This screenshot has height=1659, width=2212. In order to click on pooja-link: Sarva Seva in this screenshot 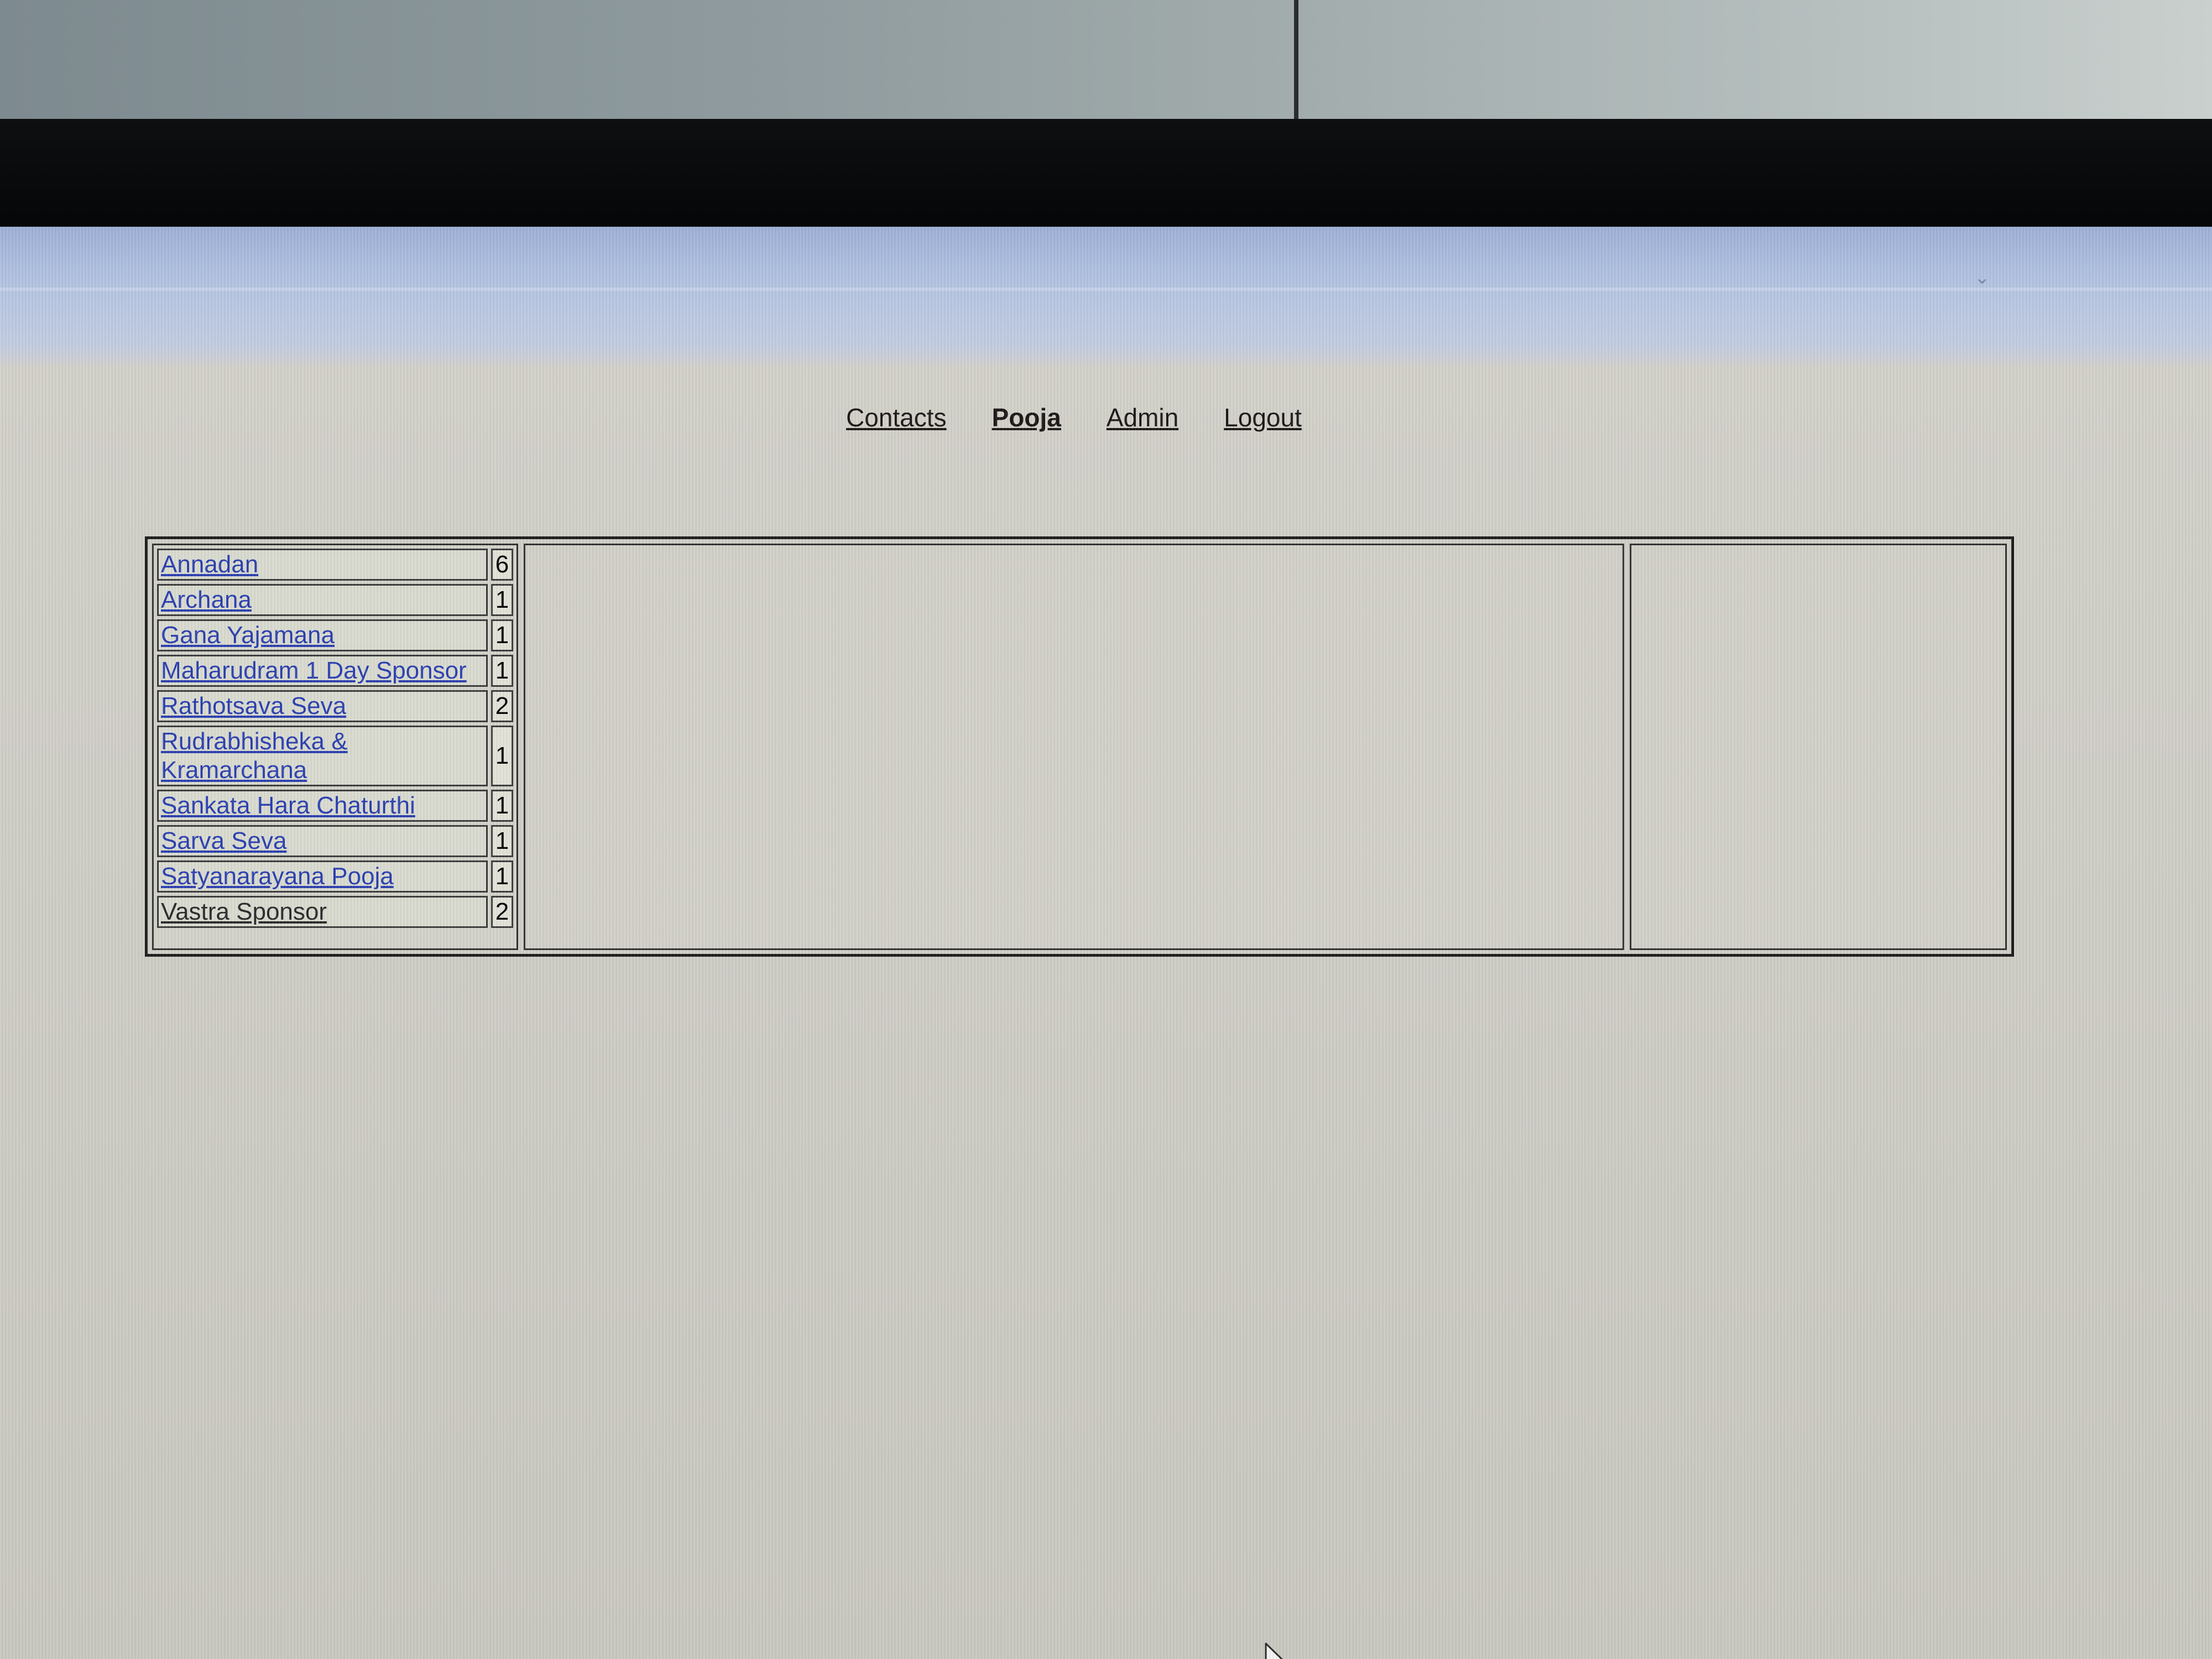, I will do `click(224, 840)`.